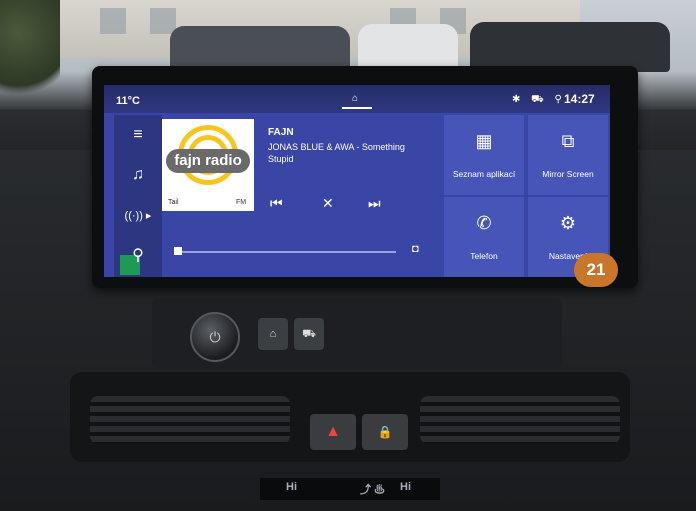  What do you see at coordinates (484, 256) in the screenshot?
I see `tile-label: Telefon` at bounding box center [484, 256].